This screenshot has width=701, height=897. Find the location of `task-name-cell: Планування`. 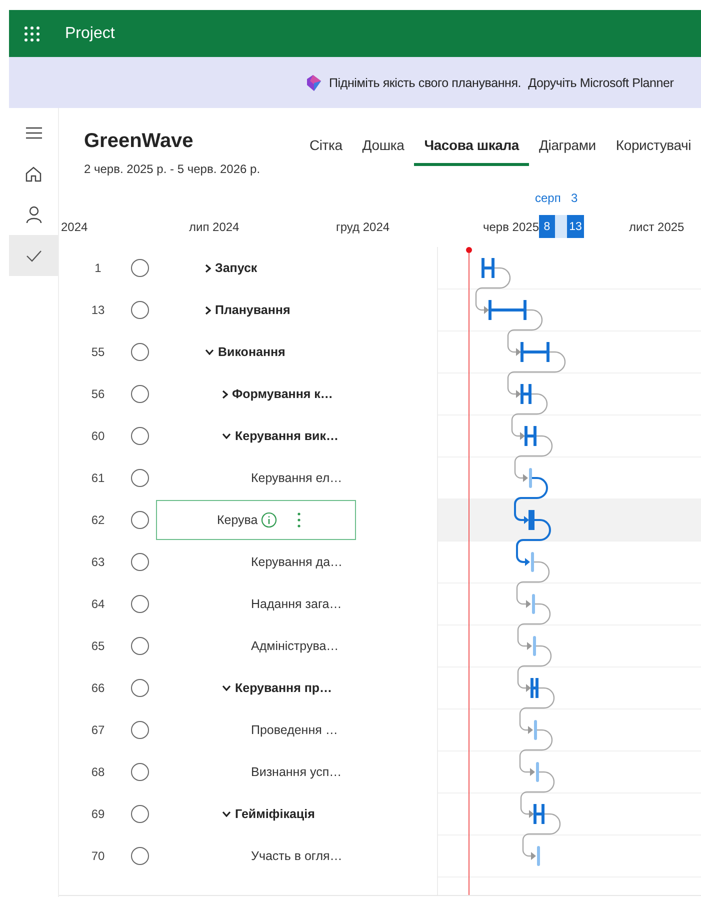

task-name-cell: Планування is located at coordinates (256, 310).